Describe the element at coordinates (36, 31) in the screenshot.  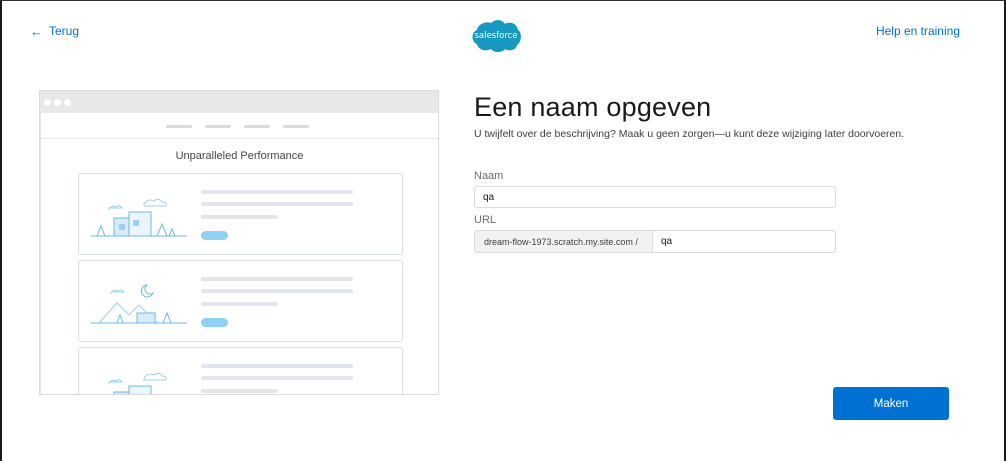
I see `arrow-left-icon: ←` at that location.